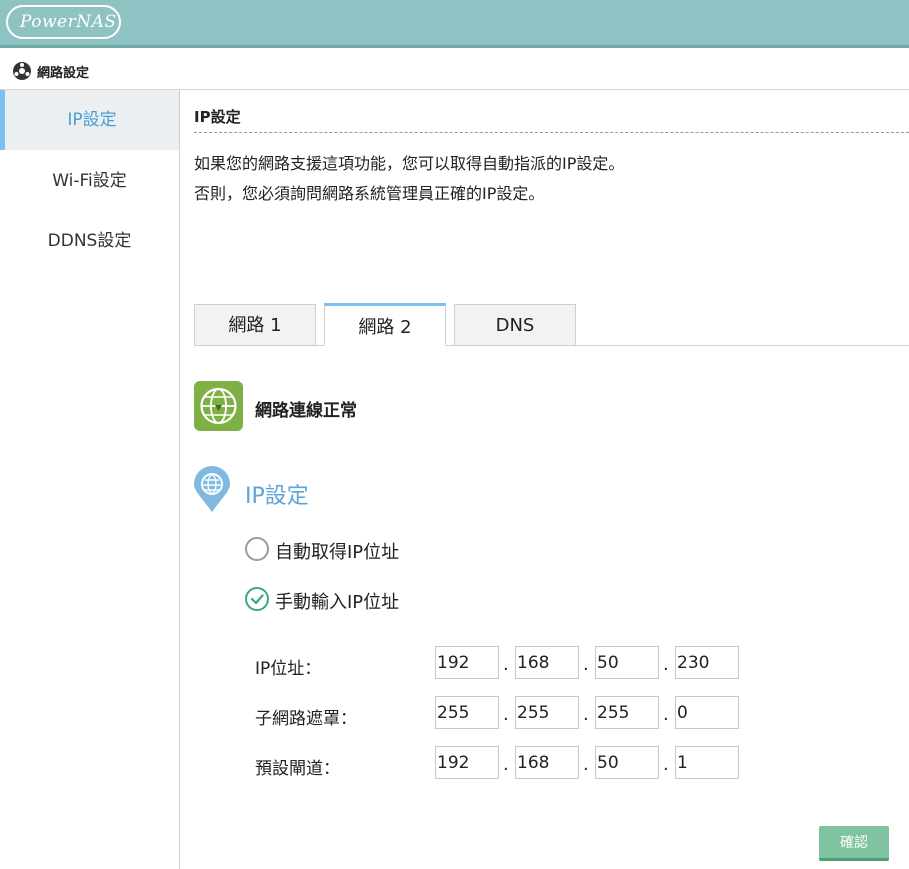 This screenshot has height=869, width=909. What do you see at coordinates (337, 551) in the screenshot?
I see `auto-ip-label: 自動取得IP位址` at bounding box center [337, 551].